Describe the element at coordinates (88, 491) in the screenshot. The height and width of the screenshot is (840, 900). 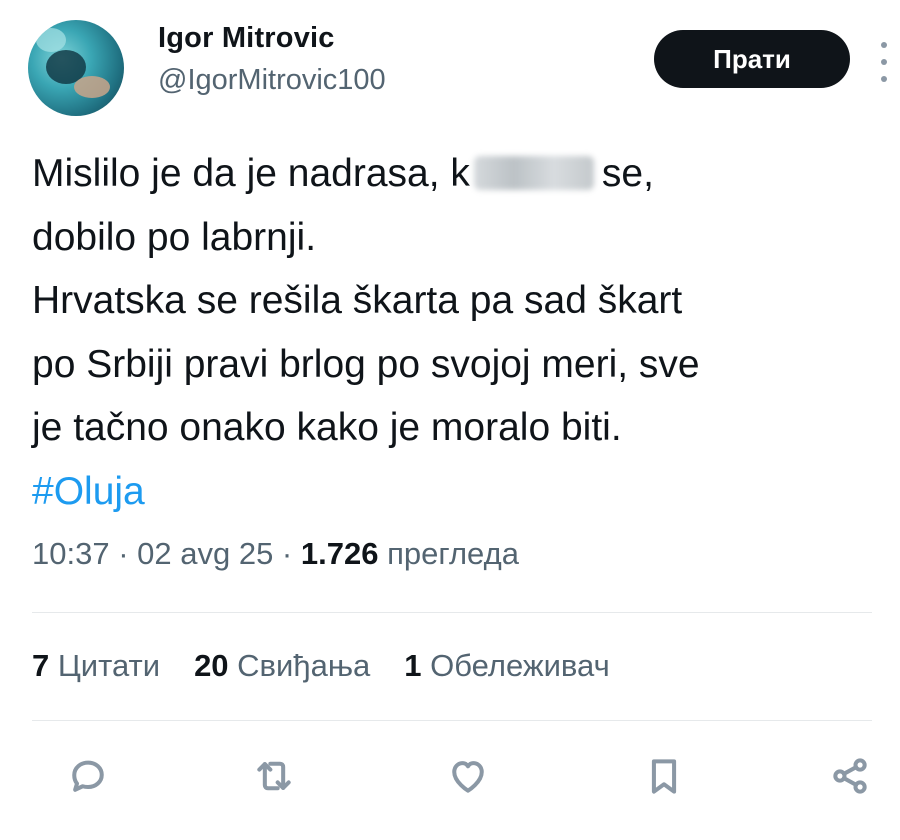
I see `hashtag-link: #Oluja` at that location.